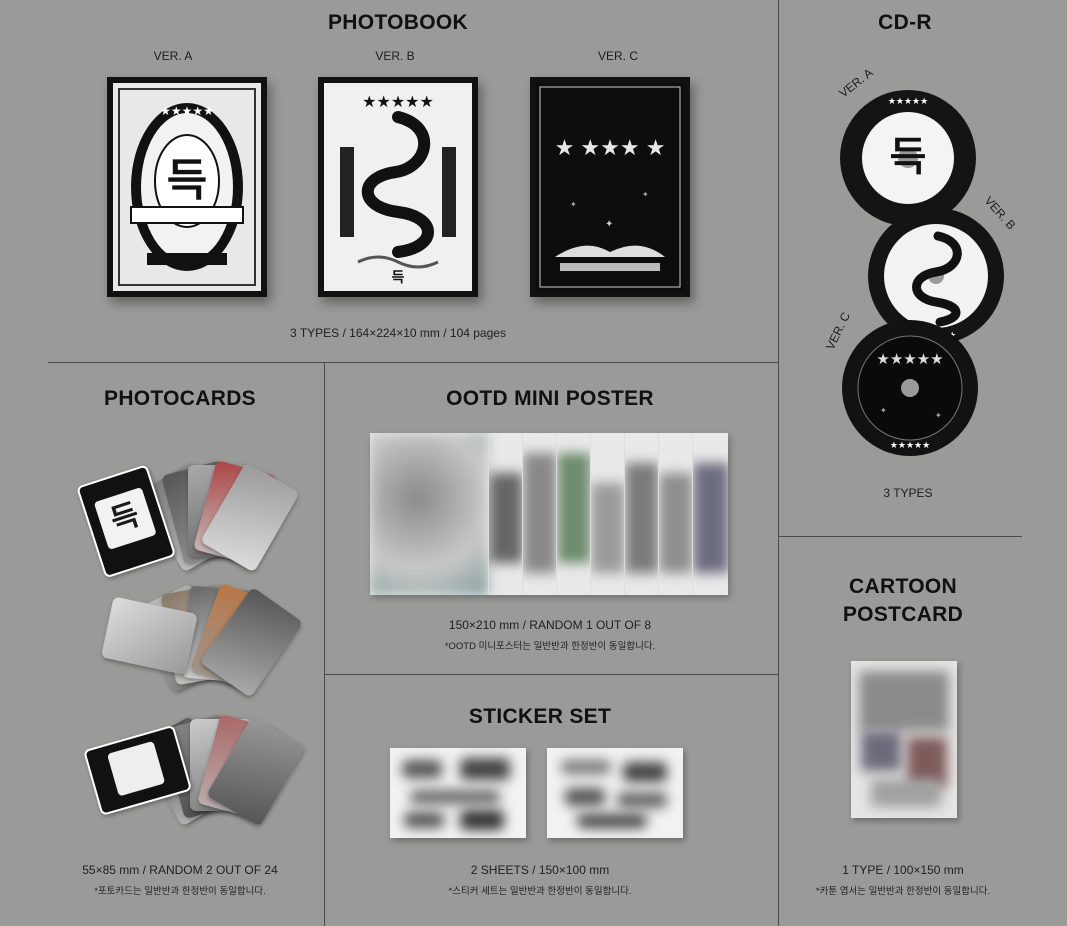 This screenshot has height=926, width=1067. I want to click on photobook-ver-c-image: ★ ★★★ ★ ✦ ✦ ✦, so click(610, 187).